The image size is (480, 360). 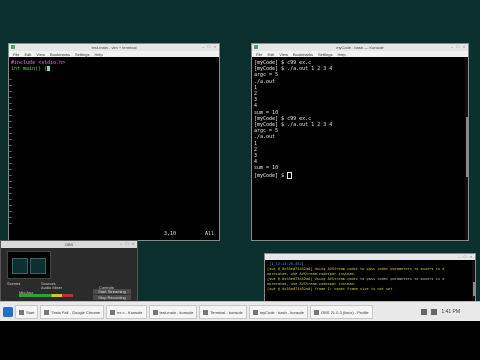 What do you see at coordinates (14, 283) in the screenshot?
I see `obs-scenes-label: Scenes` at bounding box center [14, 283].